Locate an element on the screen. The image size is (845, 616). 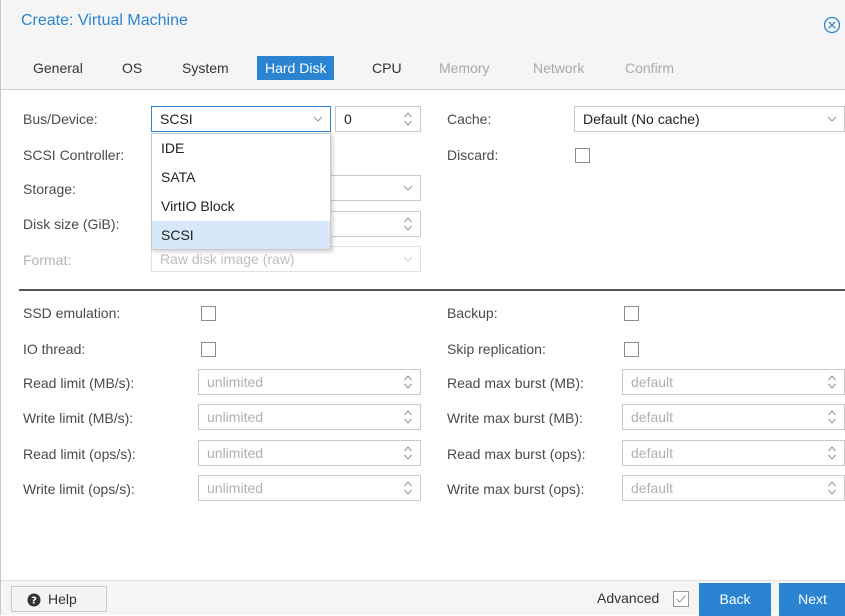
read-burst-ops-label: Read max burst (ops): is located at coordinates (516, 454).